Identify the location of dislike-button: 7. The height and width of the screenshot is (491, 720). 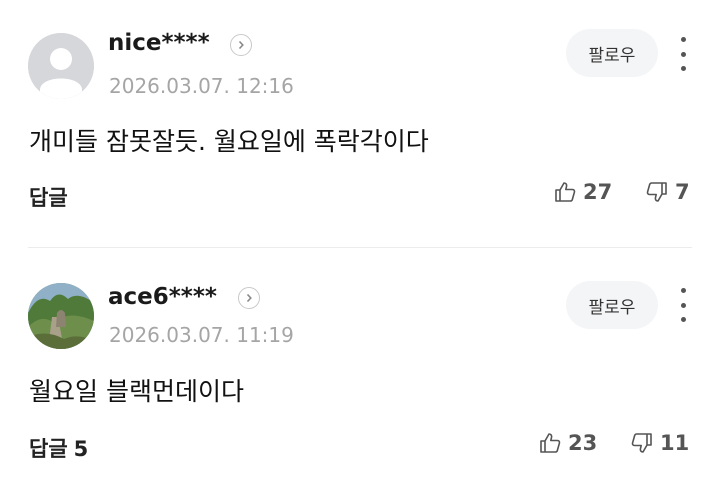
(667, 192).